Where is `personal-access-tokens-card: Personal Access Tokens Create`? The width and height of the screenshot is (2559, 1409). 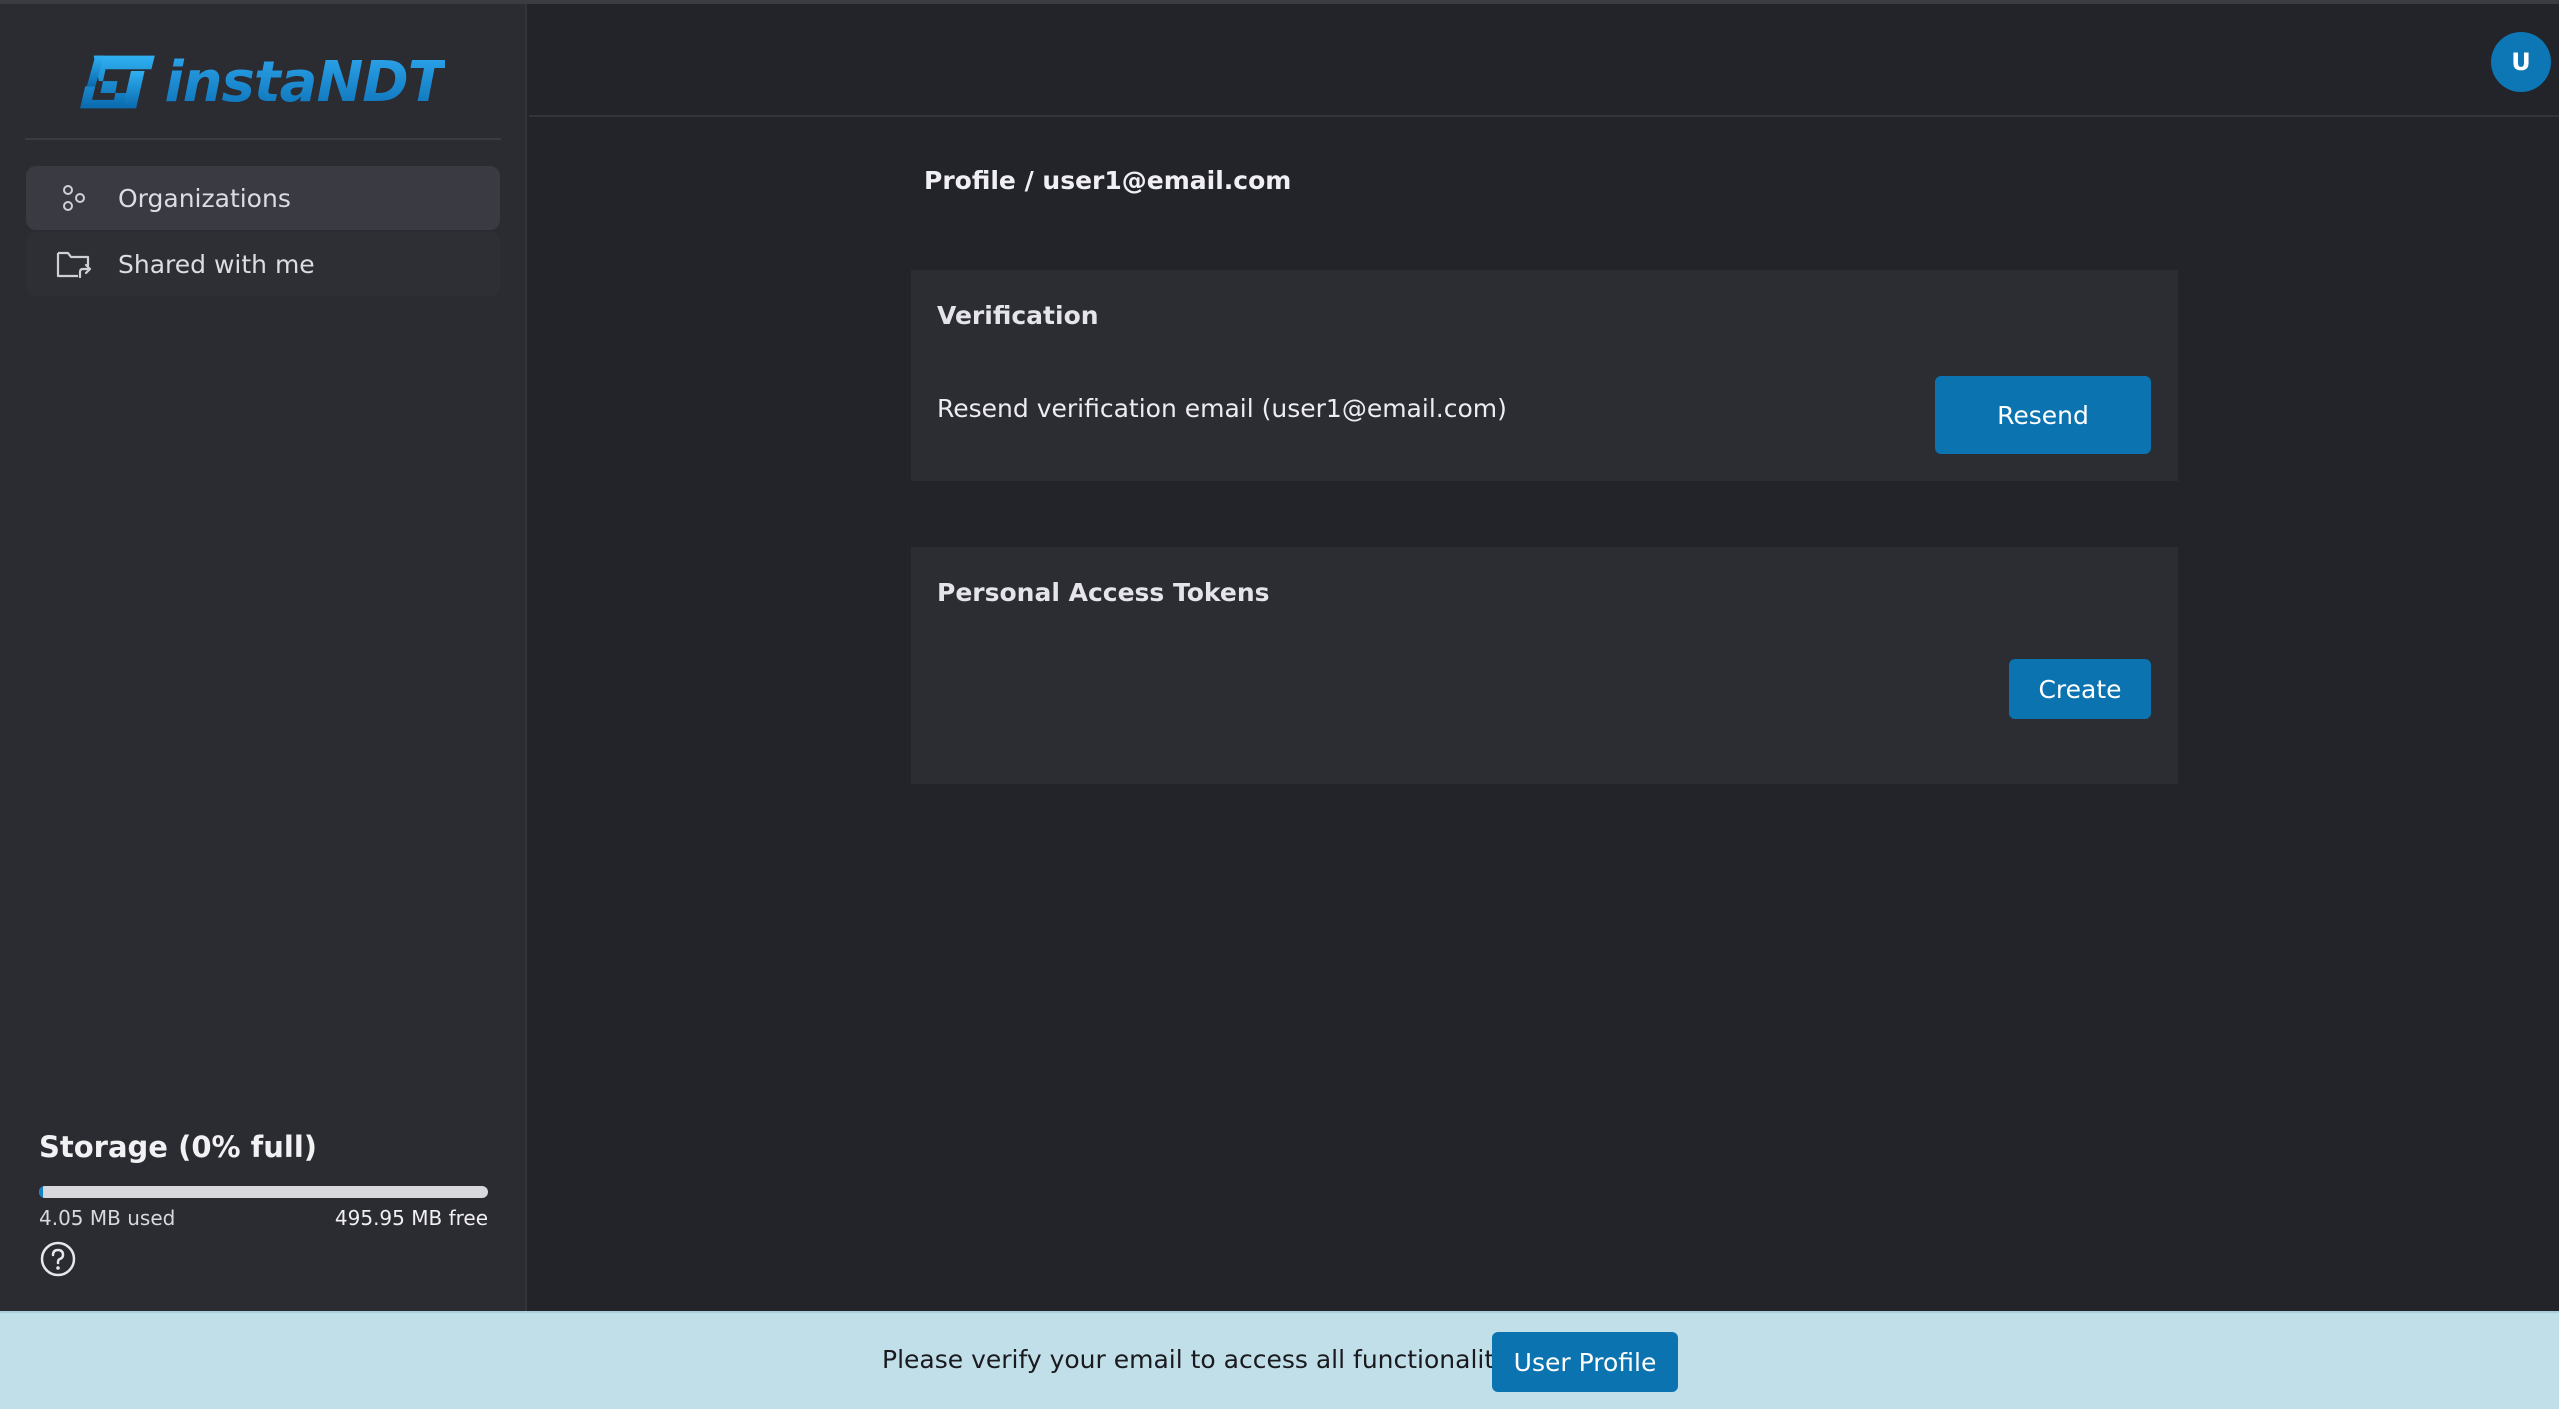
personal-access-tokens-card: Personal Access Tokens Create is located at coordinates (1544, 665).